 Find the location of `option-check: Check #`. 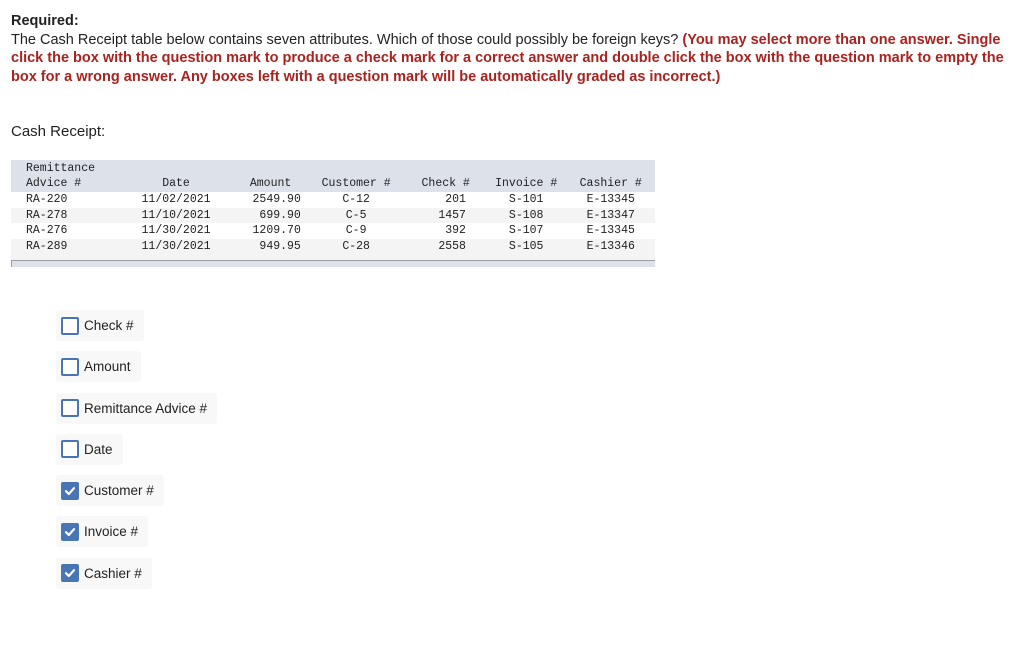

option-check: Check # is located at coordinates (100, 325).